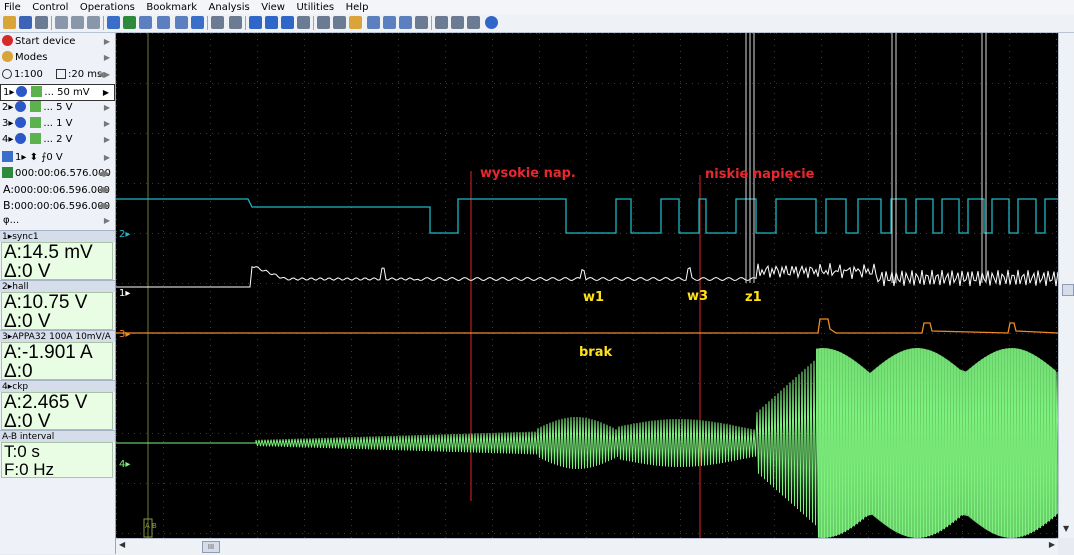 This screenshot has height=555, width=1074. I want to click on menu-operations: Operations, so click(107, 8).